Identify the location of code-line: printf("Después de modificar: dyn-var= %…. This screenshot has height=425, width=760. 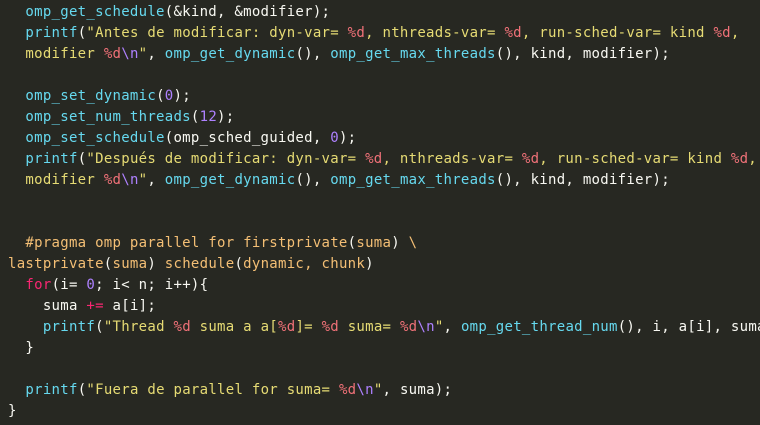
(384, 159).